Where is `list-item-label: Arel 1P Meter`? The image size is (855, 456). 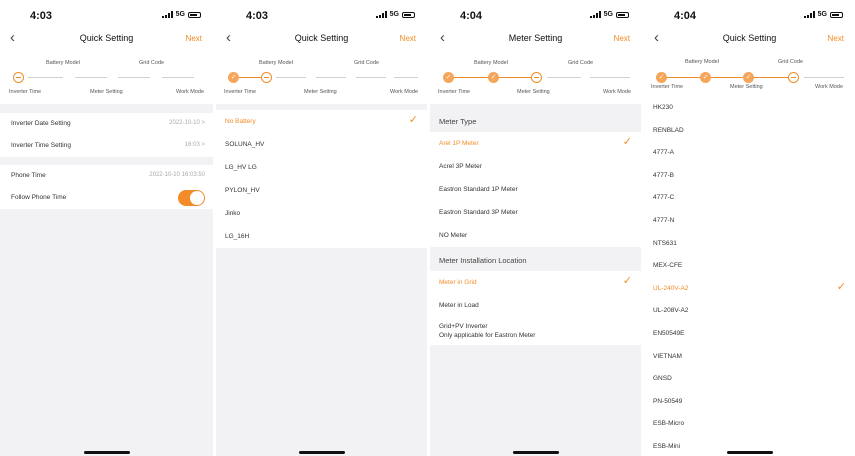 list-item-label: Arel 1P Meter is located at coordinates (459, 143).